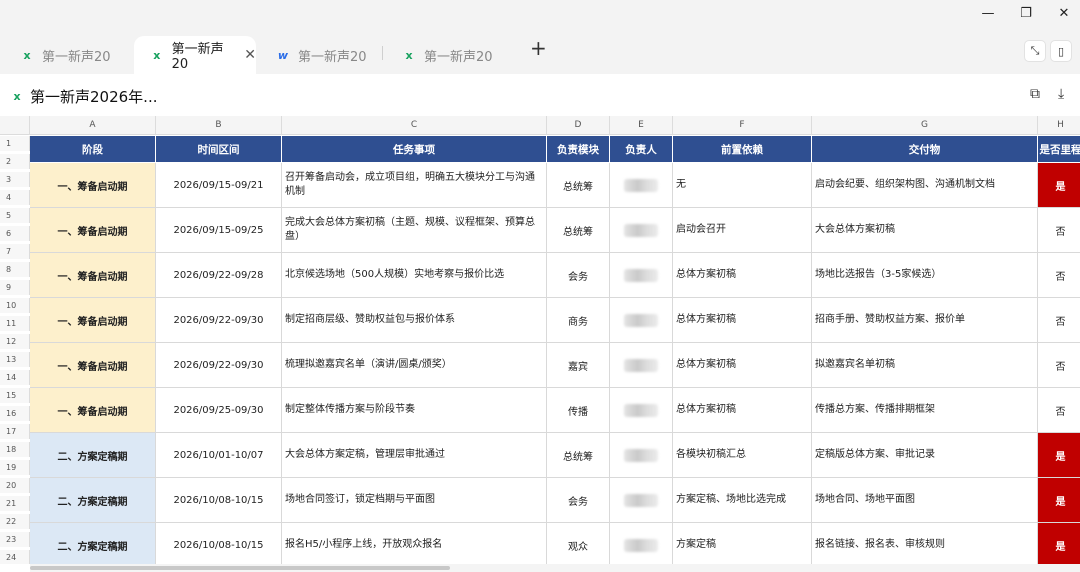 This screenshot has height=572, width=1080. What do you see at coordinates (414, 125) in the screenshot?
I see `column-header-c: C` at bounding box center [414, 125].